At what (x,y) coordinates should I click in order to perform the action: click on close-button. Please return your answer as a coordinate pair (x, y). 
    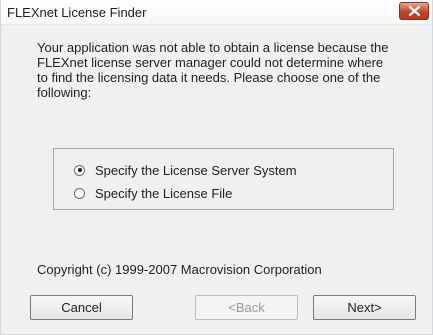
    Looking at the image, I should click on (414, 11).